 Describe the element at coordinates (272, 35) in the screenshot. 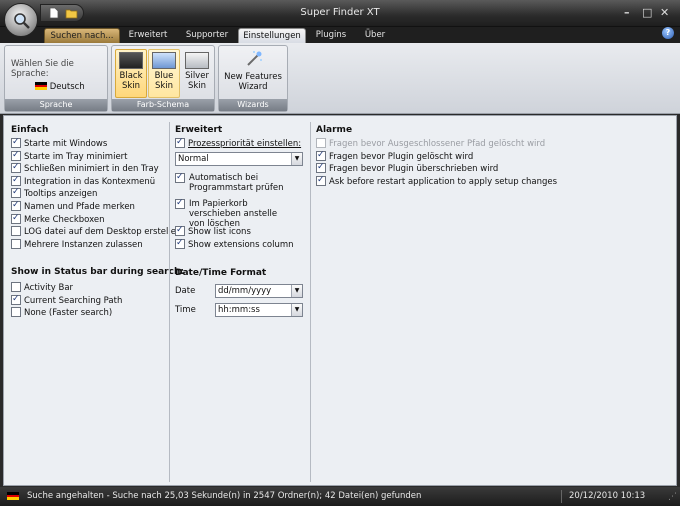

I see `tab-einstellungen: Einstellungen` at that location.